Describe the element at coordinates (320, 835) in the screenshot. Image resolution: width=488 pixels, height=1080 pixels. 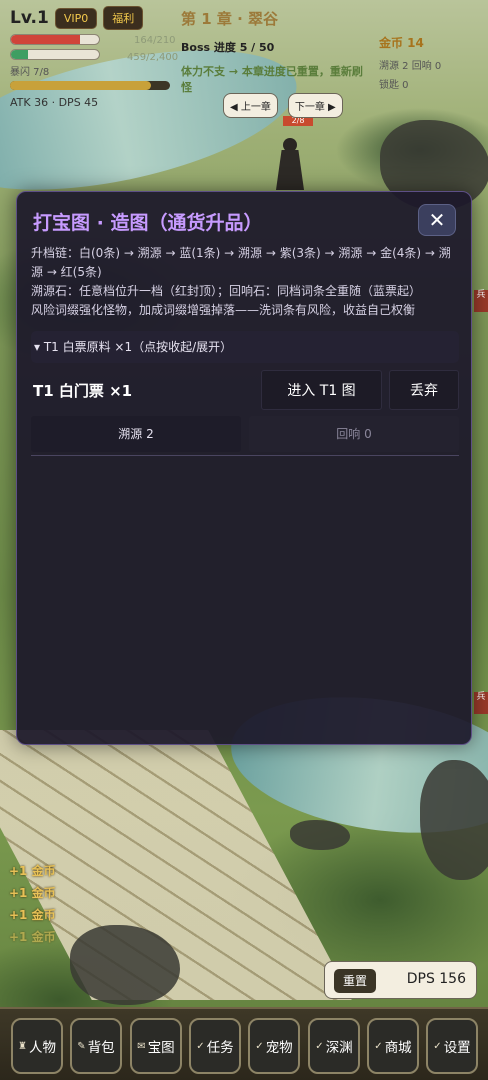
I see `rock` at that location.